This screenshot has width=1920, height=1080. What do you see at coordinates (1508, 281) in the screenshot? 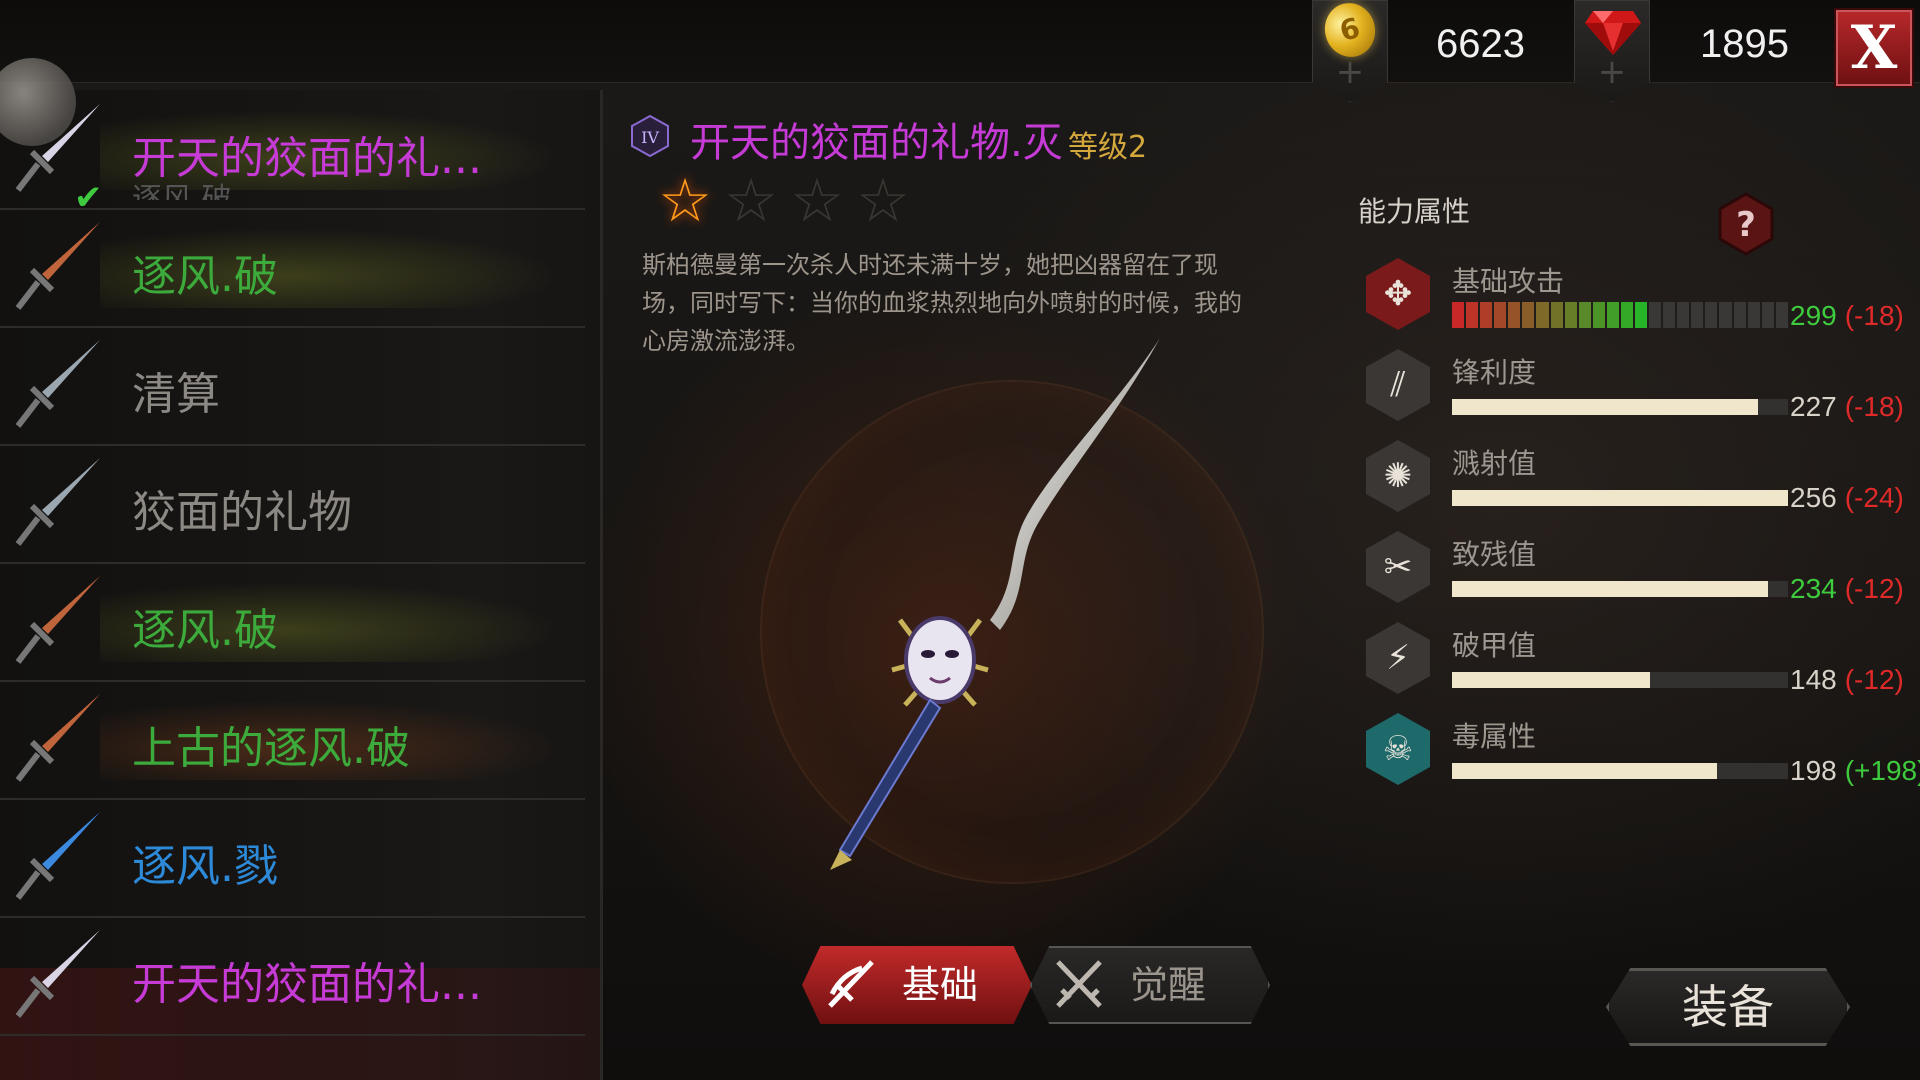
I see `stat-label: 基础攻击` at bounding box center [1508, 281].